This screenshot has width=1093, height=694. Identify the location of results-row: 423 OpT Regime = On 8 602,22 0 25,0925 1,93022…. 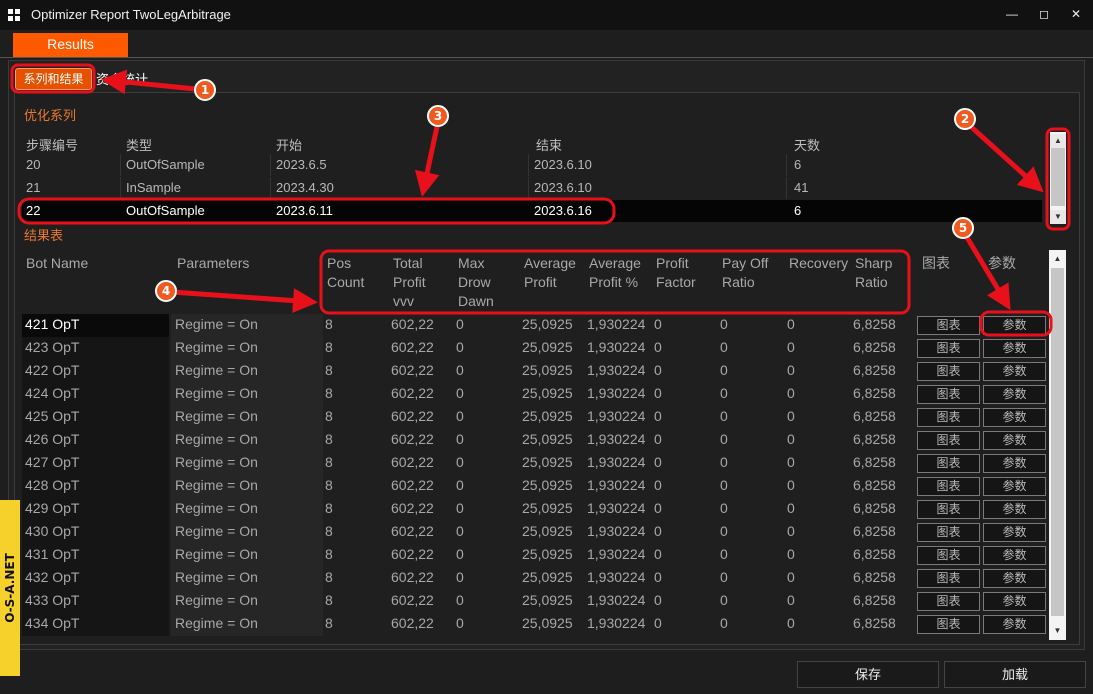
(535, 348).